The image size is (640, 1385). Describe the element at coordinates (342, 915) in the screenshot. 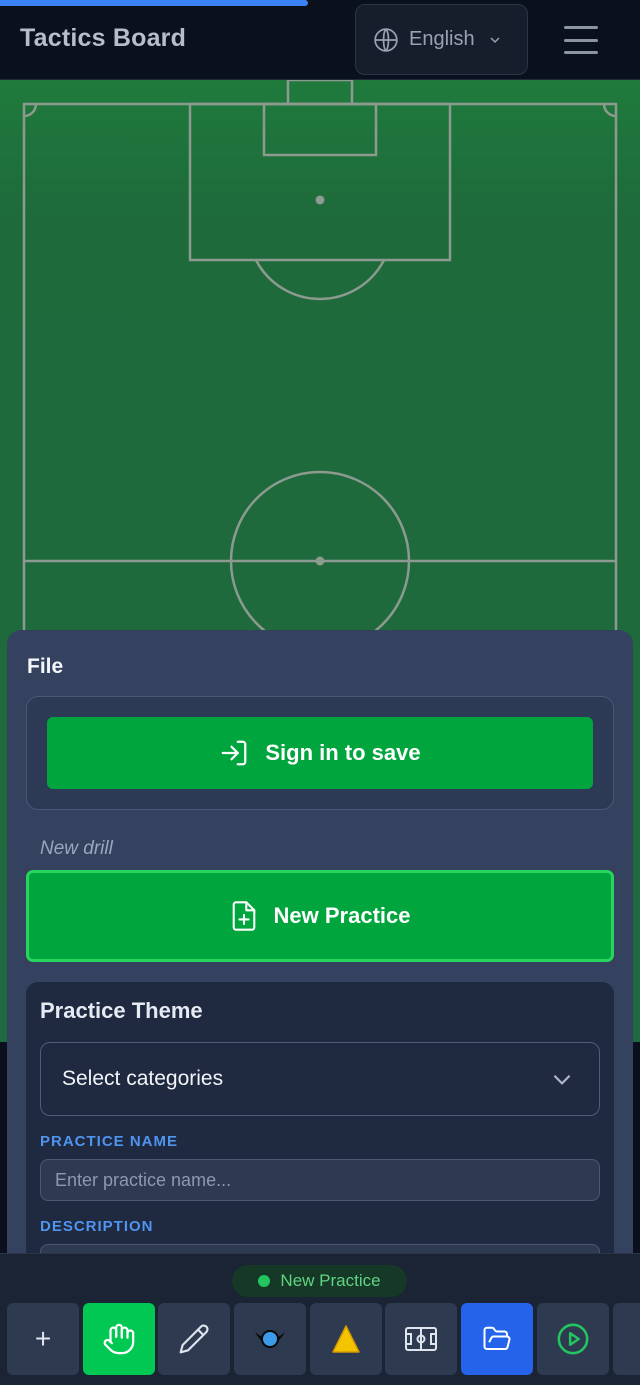

I see `new-practice-label: New Practice` at that location.